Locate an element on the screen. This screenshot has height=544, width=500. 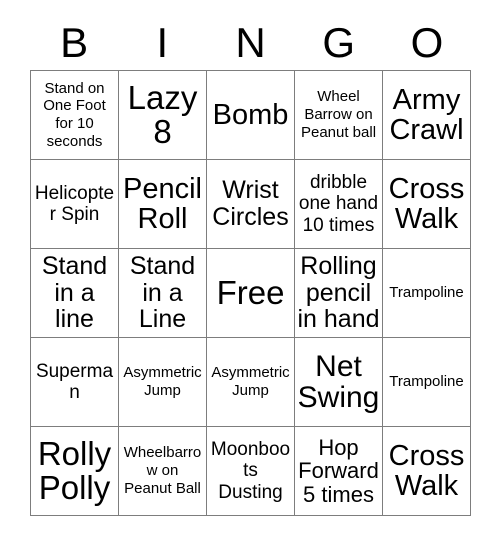
bingo-cell: Stand in a Line is located at coordinates (163, 293).